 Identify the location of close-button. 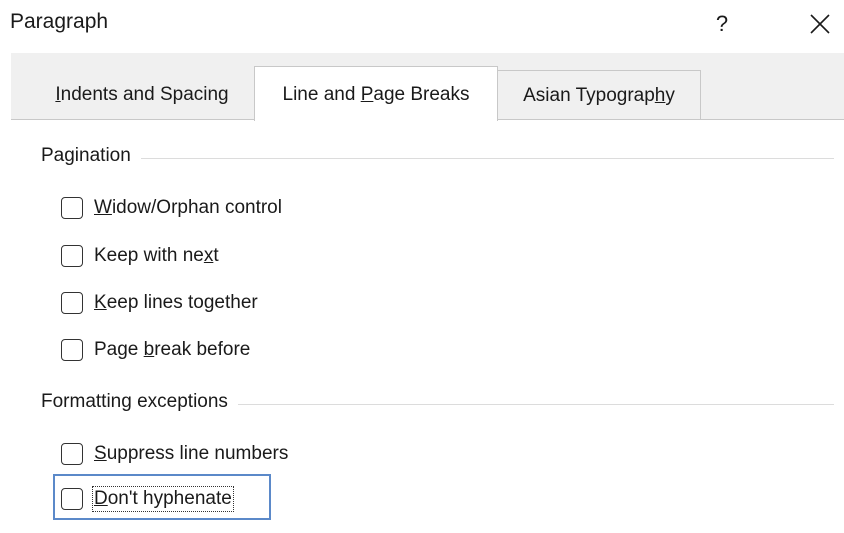
(820, 24).